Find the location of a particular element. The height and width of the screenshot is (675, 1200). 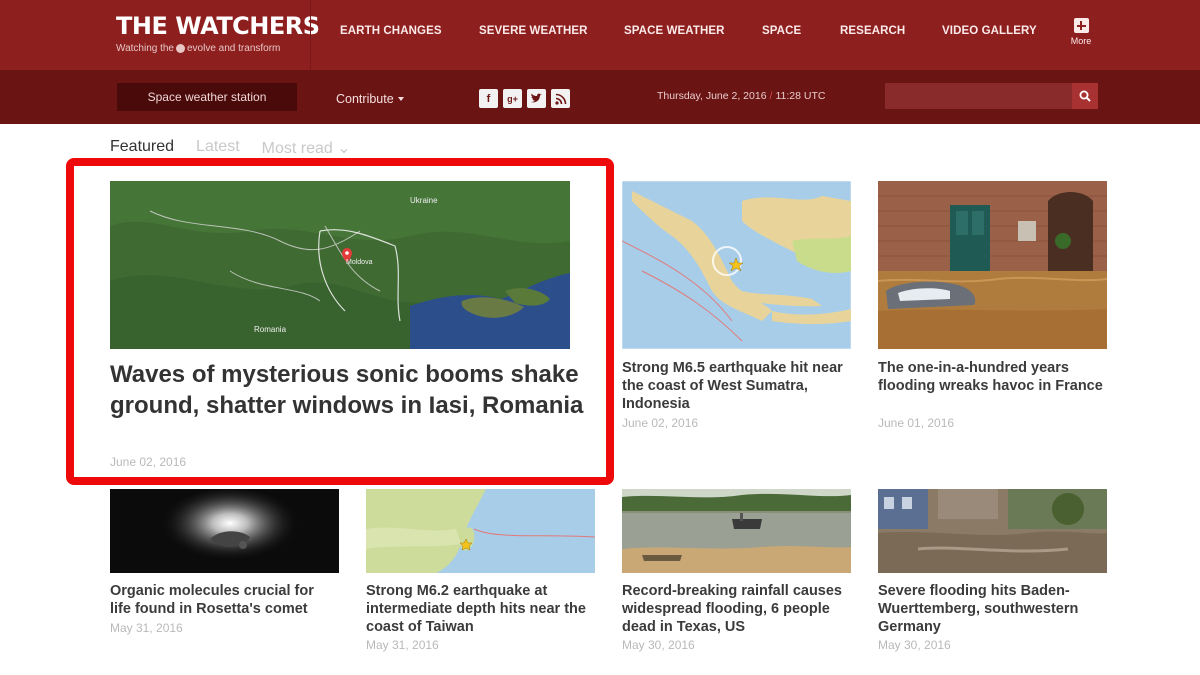

contribute-label: Contribute is located at coordinates (365, 99).